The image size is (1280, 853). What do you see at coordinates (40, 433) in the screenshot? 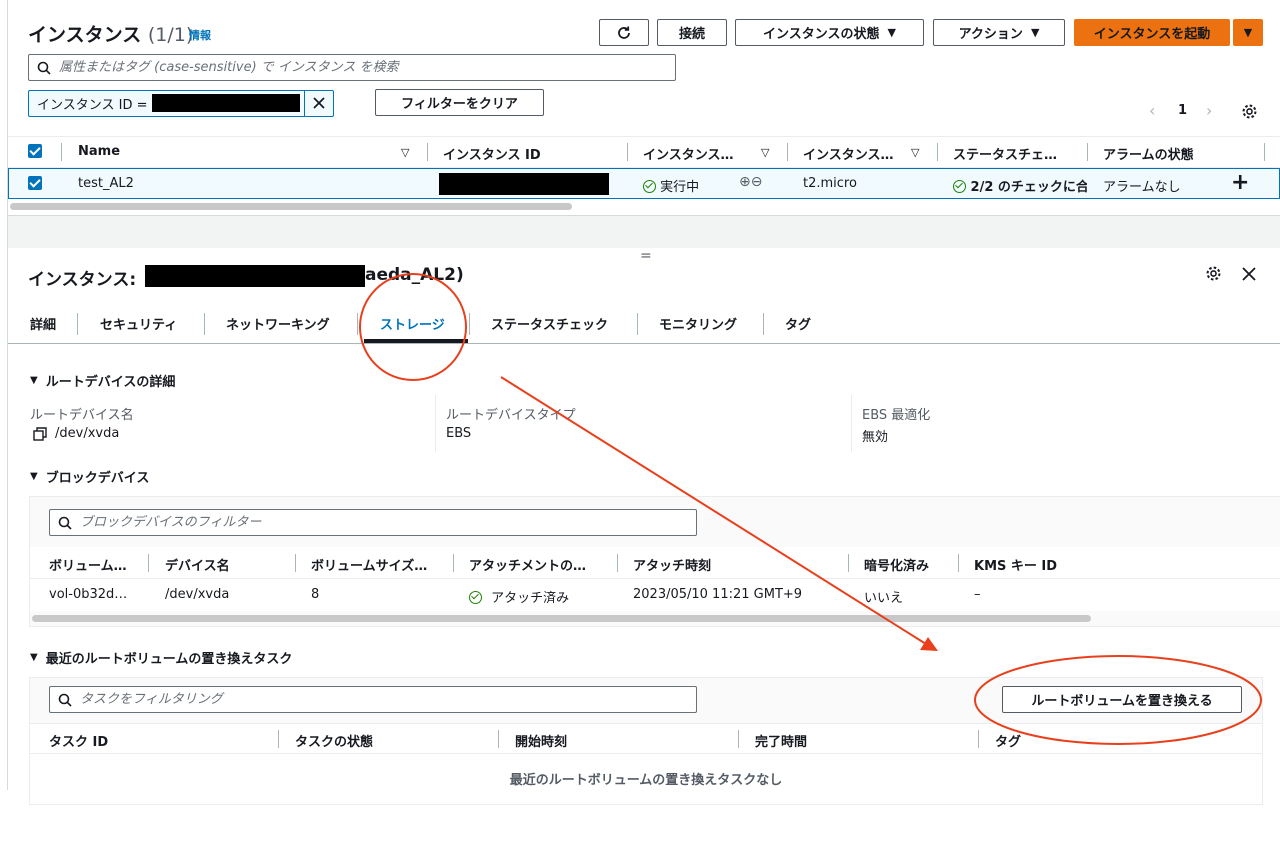
I see `copy-icon` at bounding box center [40, 433].